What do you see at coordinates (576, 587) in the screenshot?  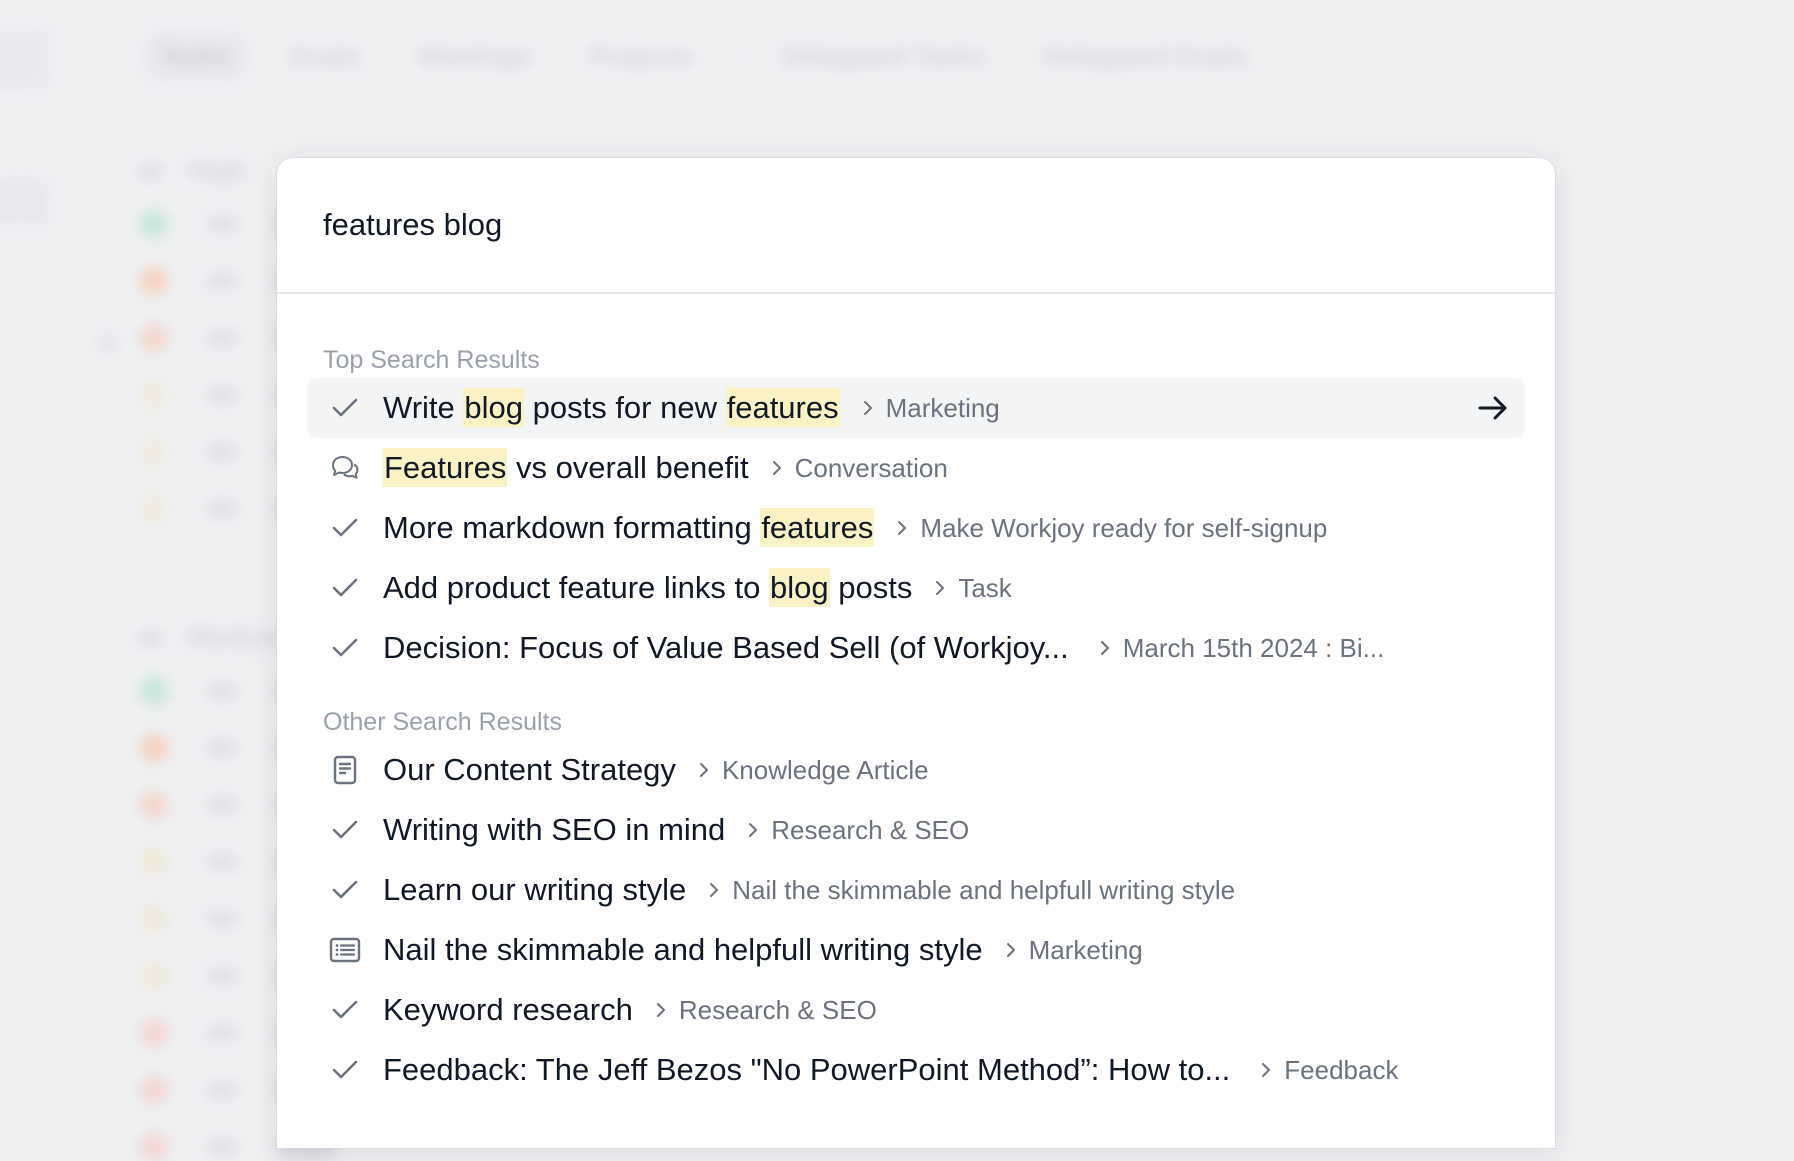 I see `title-text: Add product feature links to` at bounding box center [576, 587].